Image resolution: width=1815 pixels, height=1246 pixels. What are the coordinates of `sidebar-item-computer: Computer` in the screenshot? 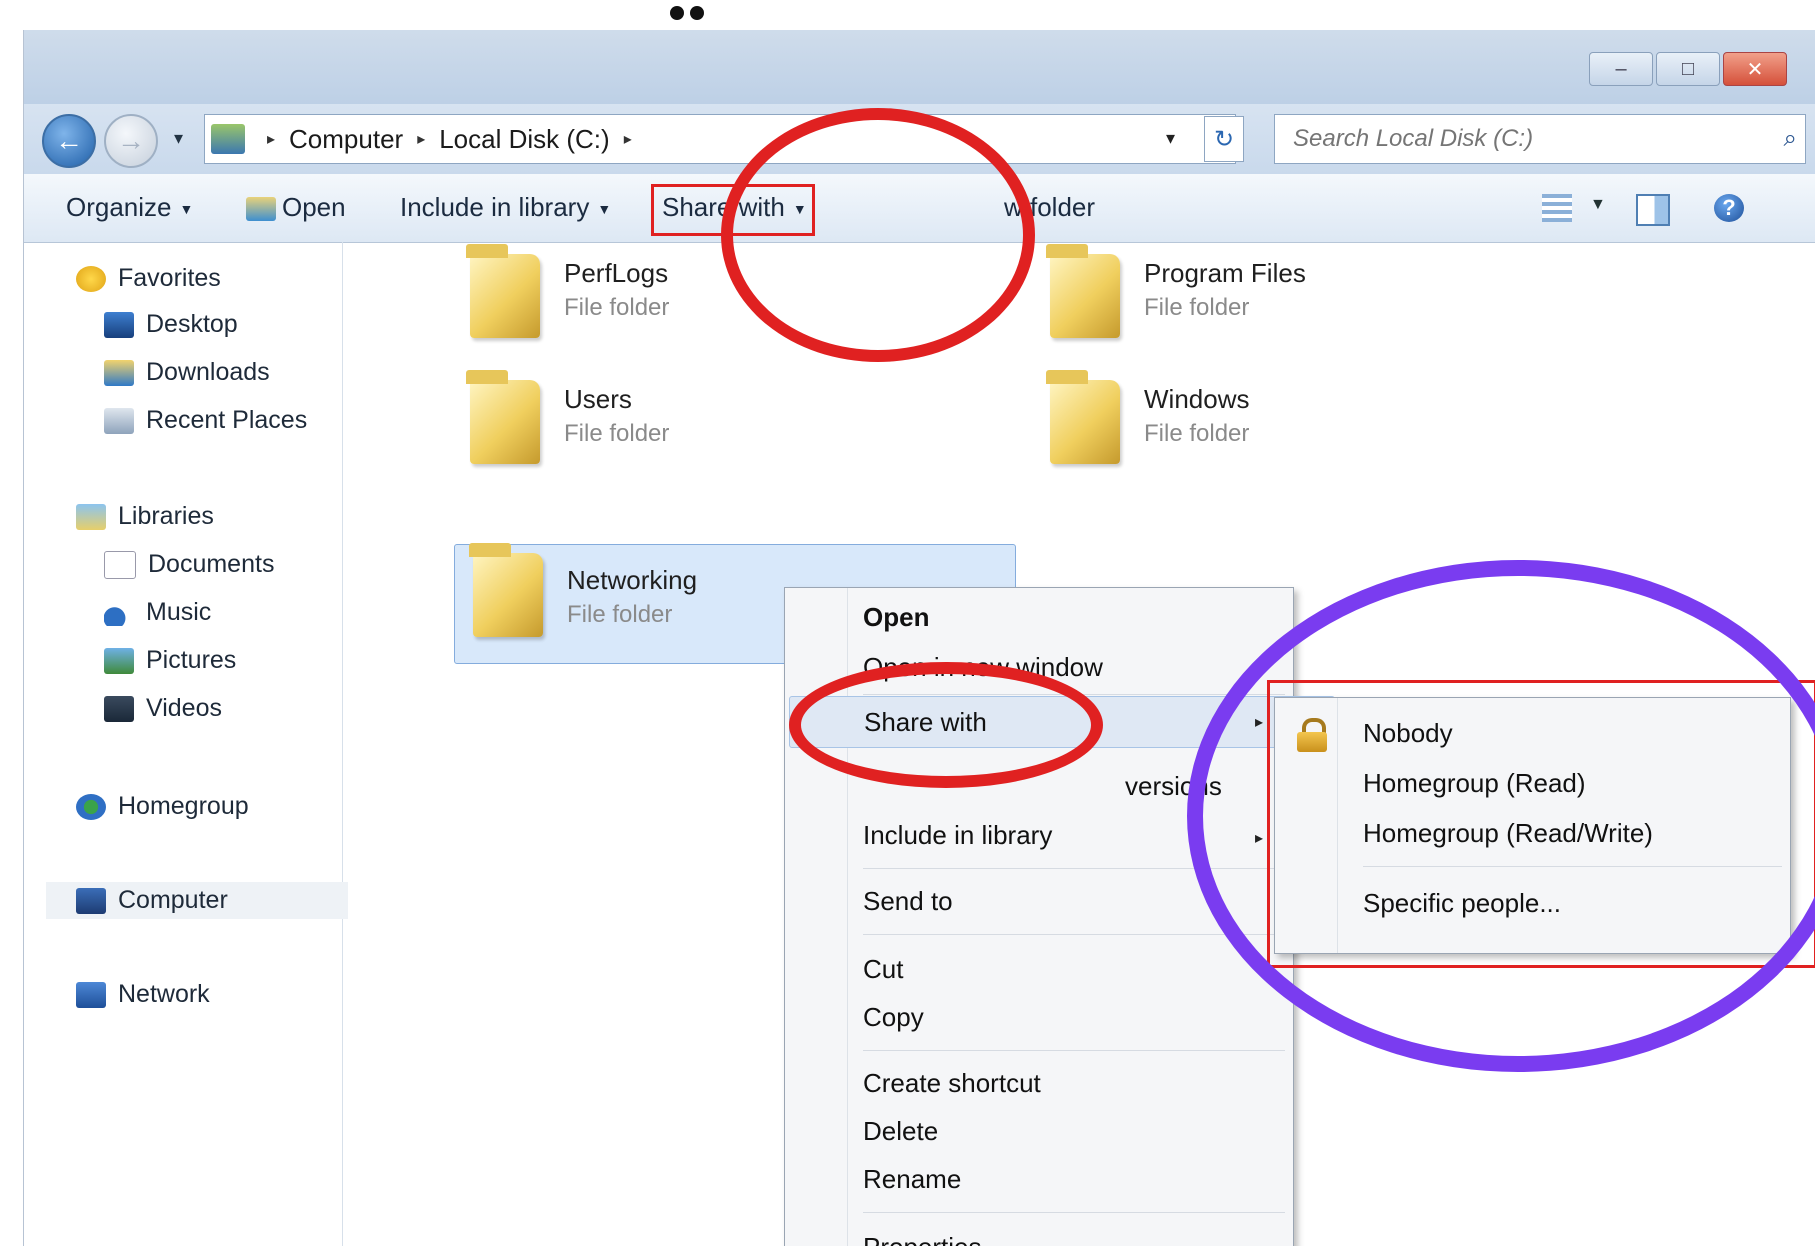 It's located at (197, 900).